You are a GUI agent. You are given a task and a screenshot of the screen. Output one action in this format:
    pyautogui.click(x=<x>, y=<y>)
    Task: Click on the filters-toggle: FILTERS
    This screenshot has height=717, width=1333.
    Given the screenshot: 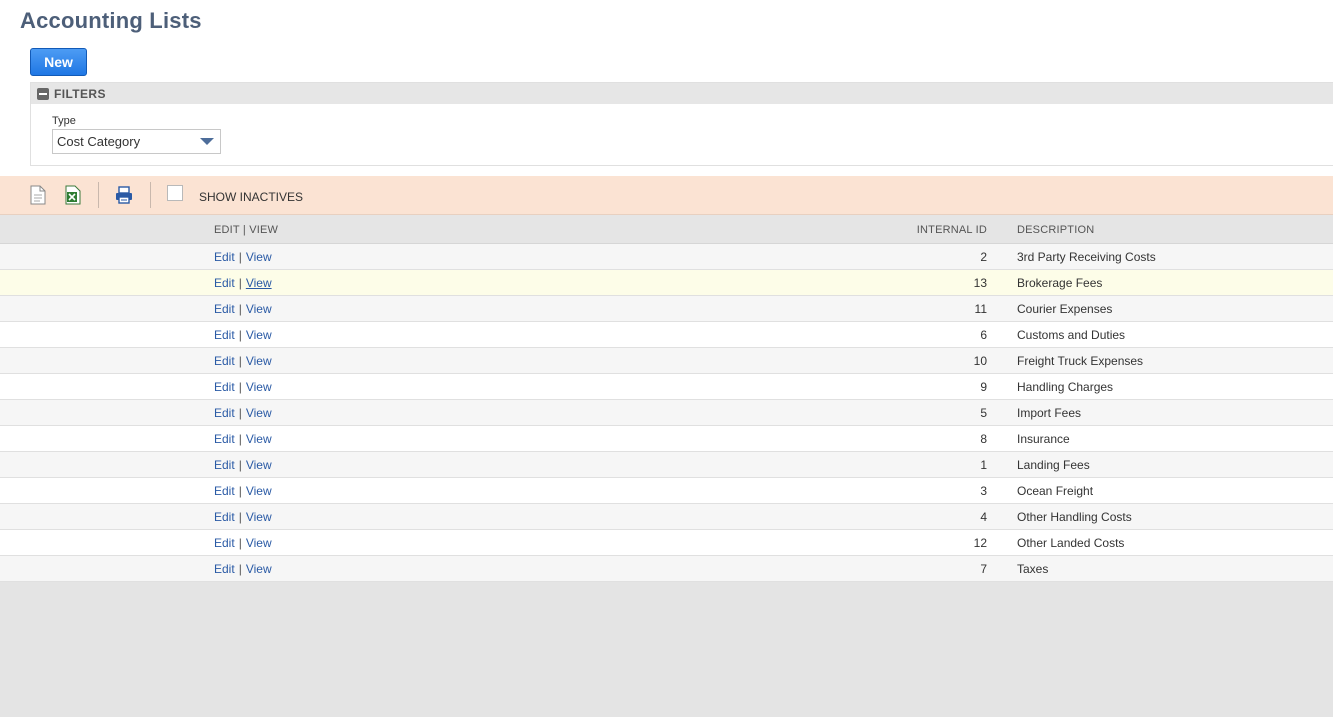 What is the action you would take?
    pyautogui.click(x=682, y=93)
    